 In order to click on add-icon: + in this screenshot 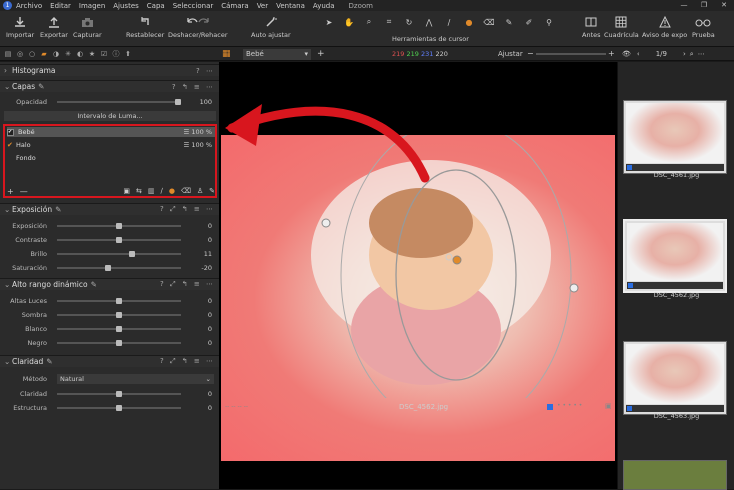, I will do `click(321, 54)`.